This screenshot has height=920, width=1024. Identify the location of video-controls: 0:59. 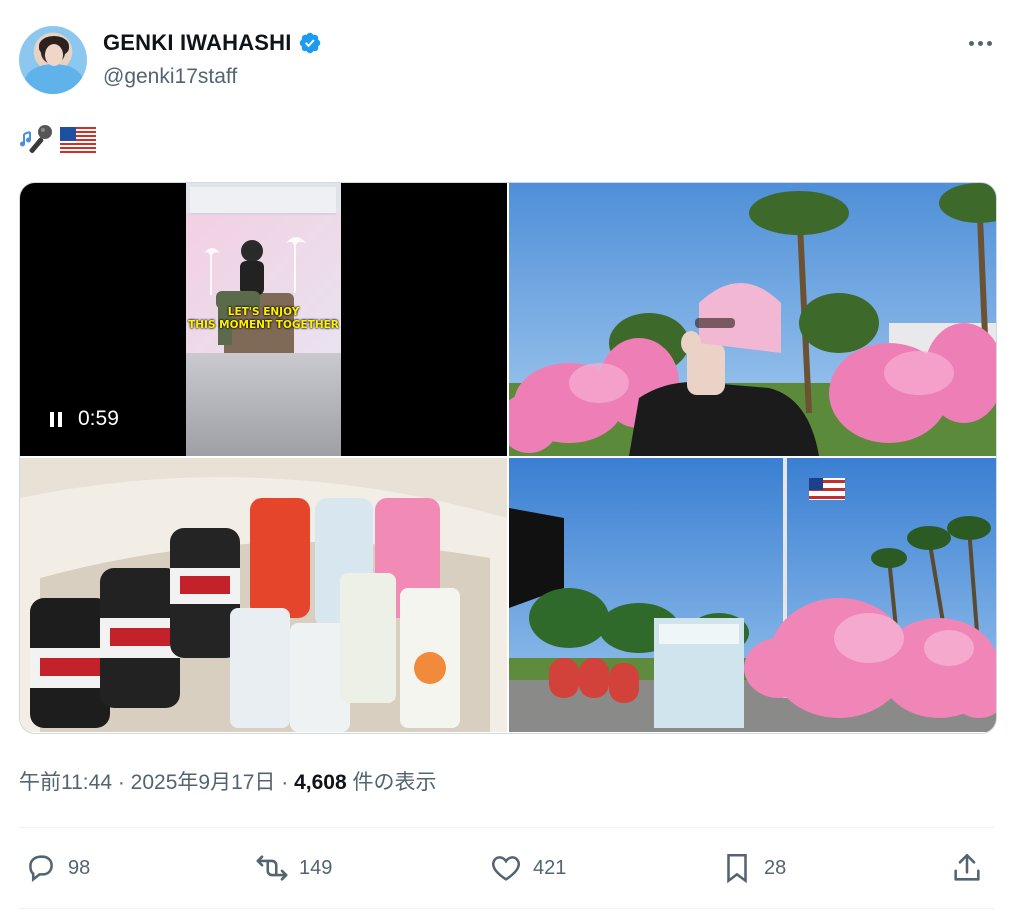
(84, 419).